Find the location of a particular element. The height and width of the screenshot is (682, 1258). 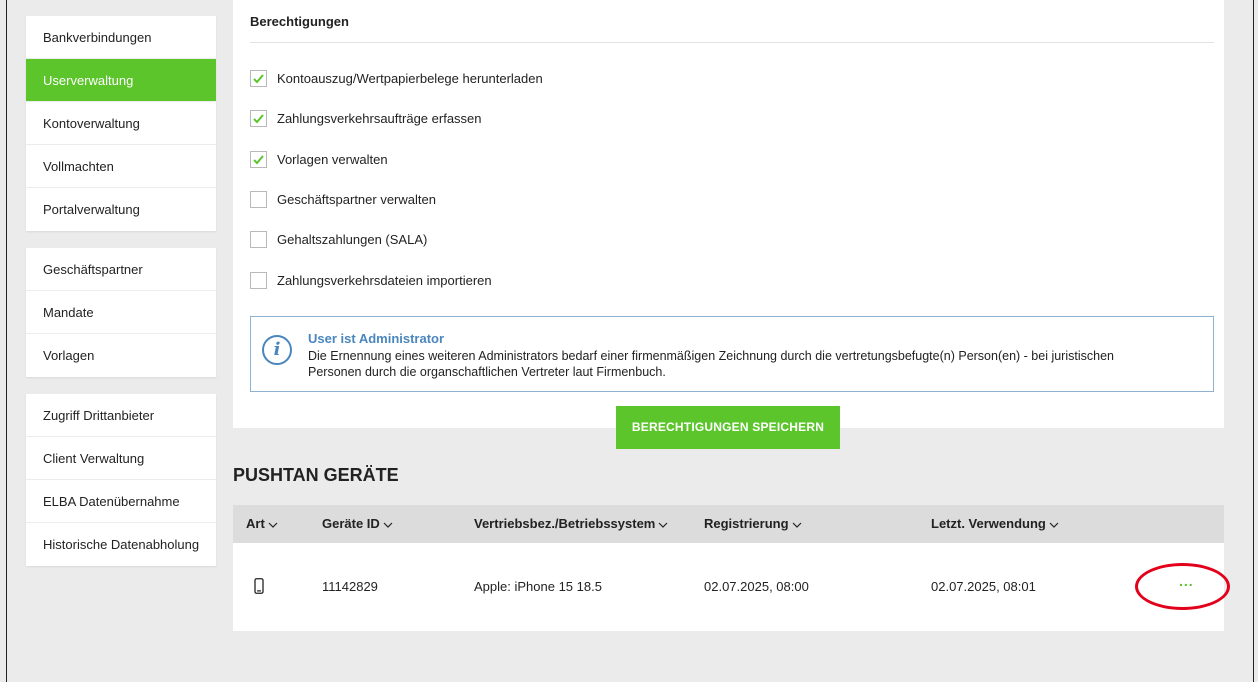

sidebar-item-mandate: Mandate is located at coordinates (121, 312).